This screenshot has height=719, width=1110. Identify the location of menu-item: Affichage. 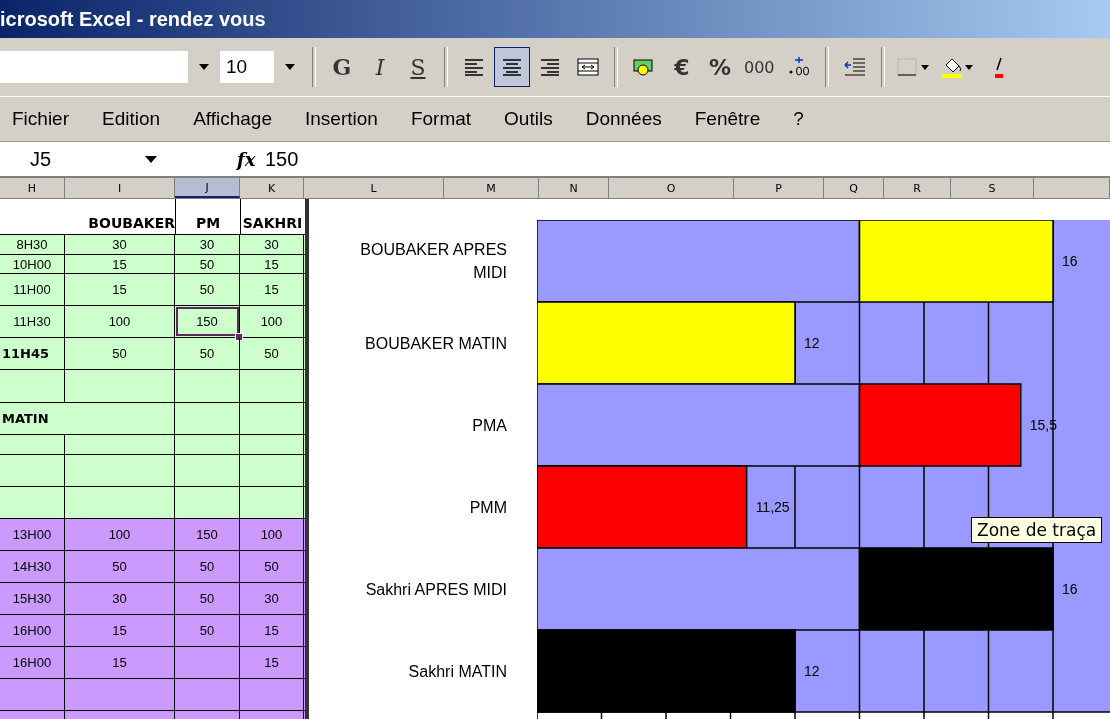
(232, 119).